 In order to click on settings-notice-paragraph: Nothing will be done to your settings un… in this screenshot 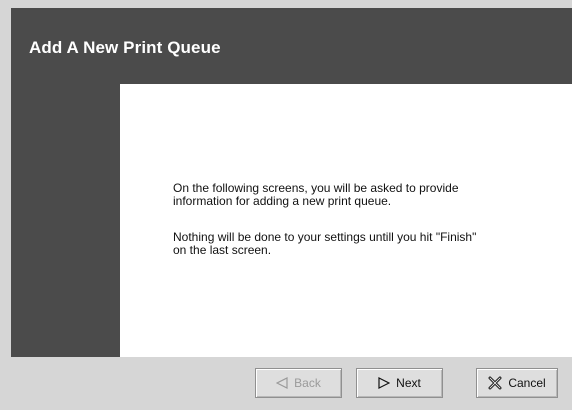, I will do `click(325, 243)`.